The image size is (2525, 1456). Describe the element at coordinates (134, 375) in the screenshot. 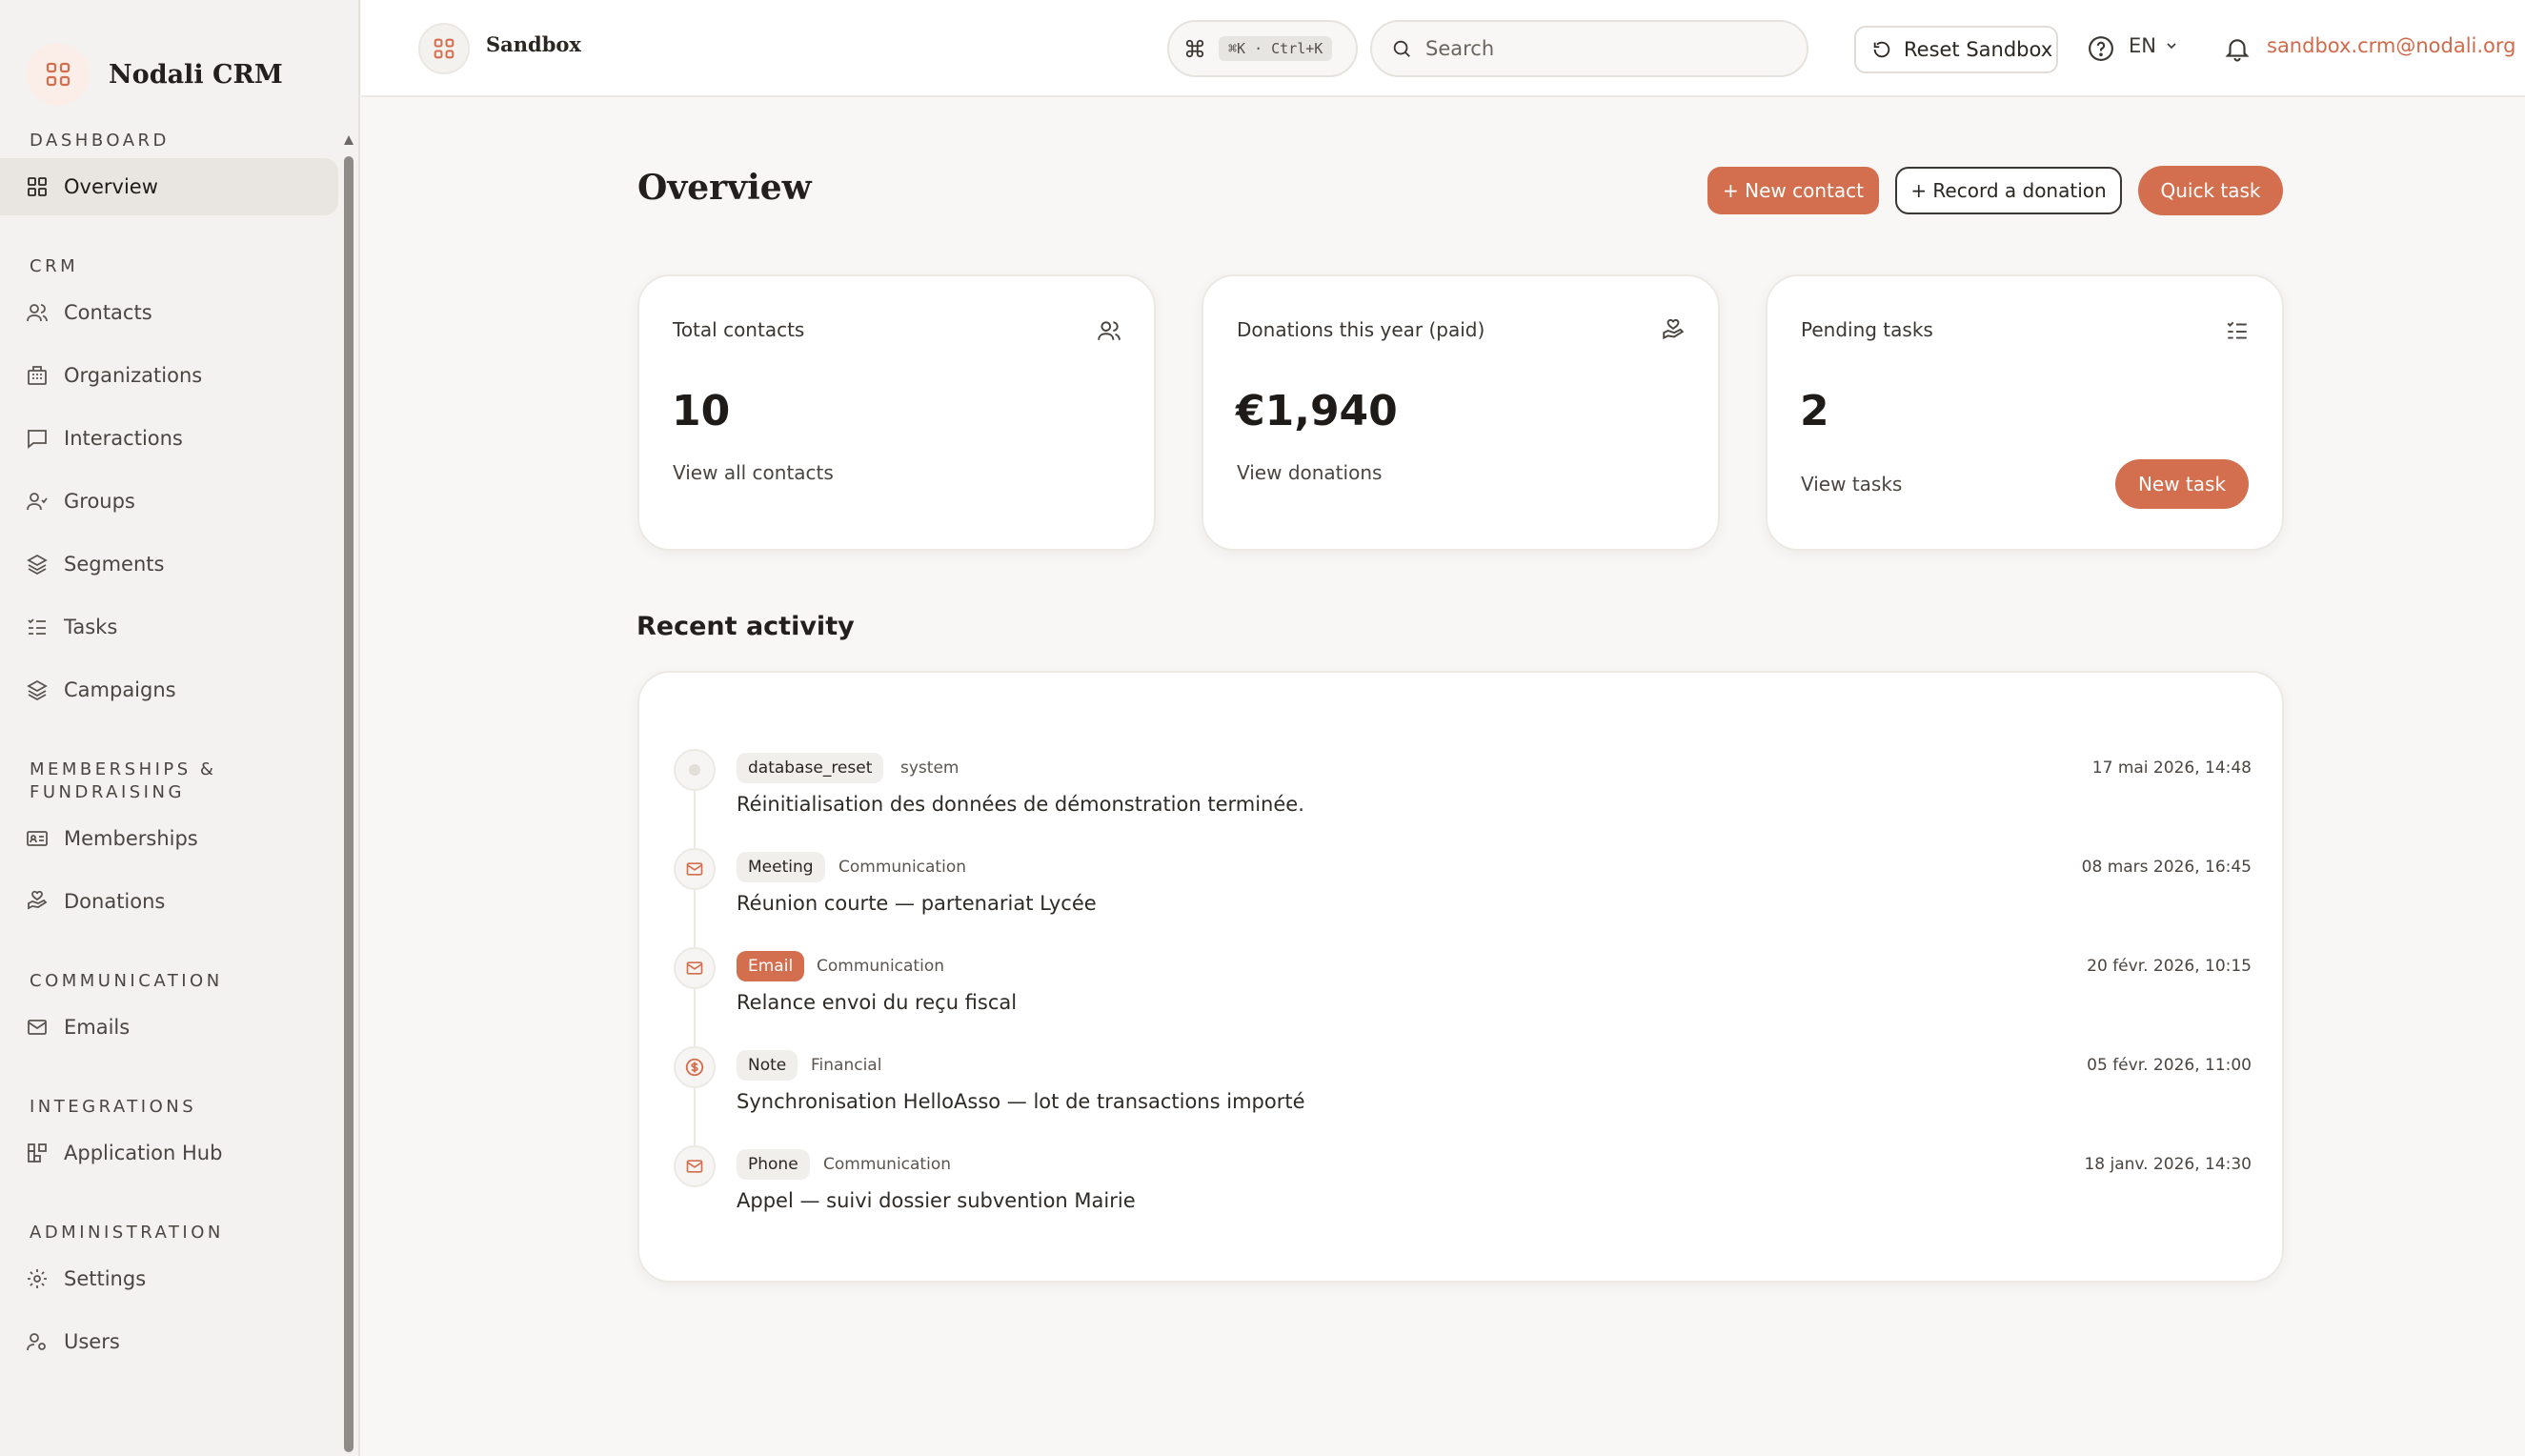

I see `sidebar-item-label: Organizations` at that location.